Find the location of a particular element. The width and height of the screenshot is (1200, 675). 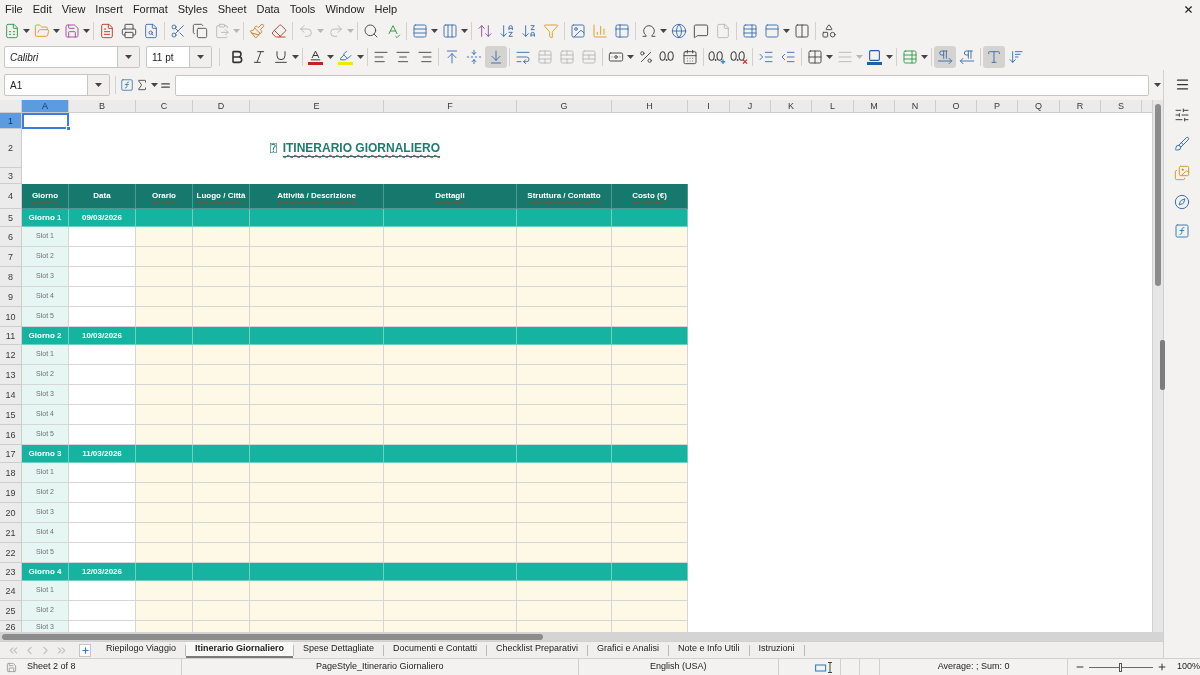

menu-item: View is located at coordinates (73, 9).